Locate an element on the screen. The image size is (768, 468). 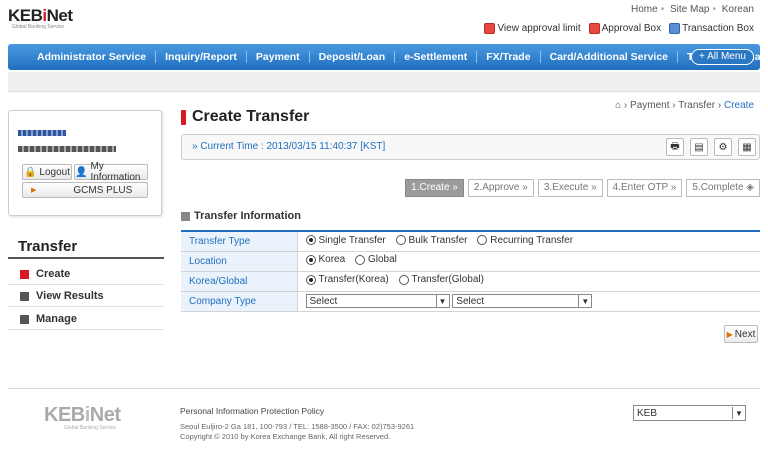
transfer-type-label: Transfer Type is located at coordinates (239, 241).